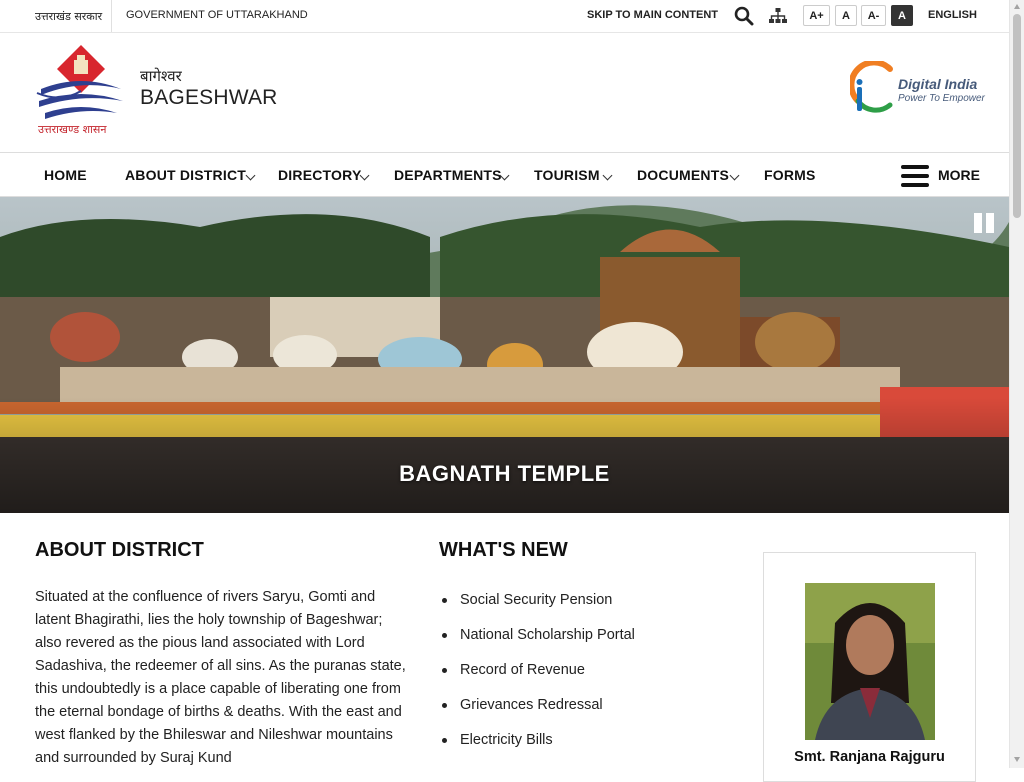 The height and width of the screenshot is (782, 1024). Describe the element at coordinates (744, 16) in the screenshot. I see `search-icon` at that location.